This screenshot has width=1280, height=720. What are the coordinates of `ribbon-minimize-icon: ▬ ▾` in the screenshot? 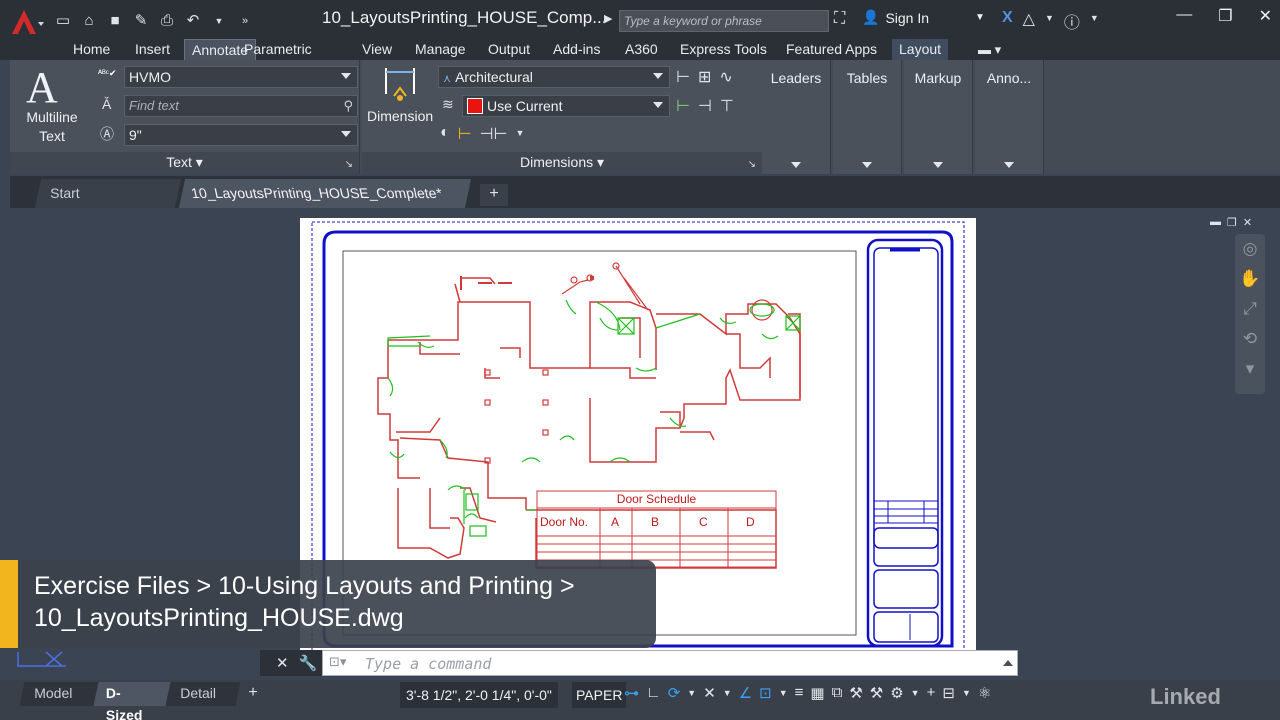 It's located at (989, 50).